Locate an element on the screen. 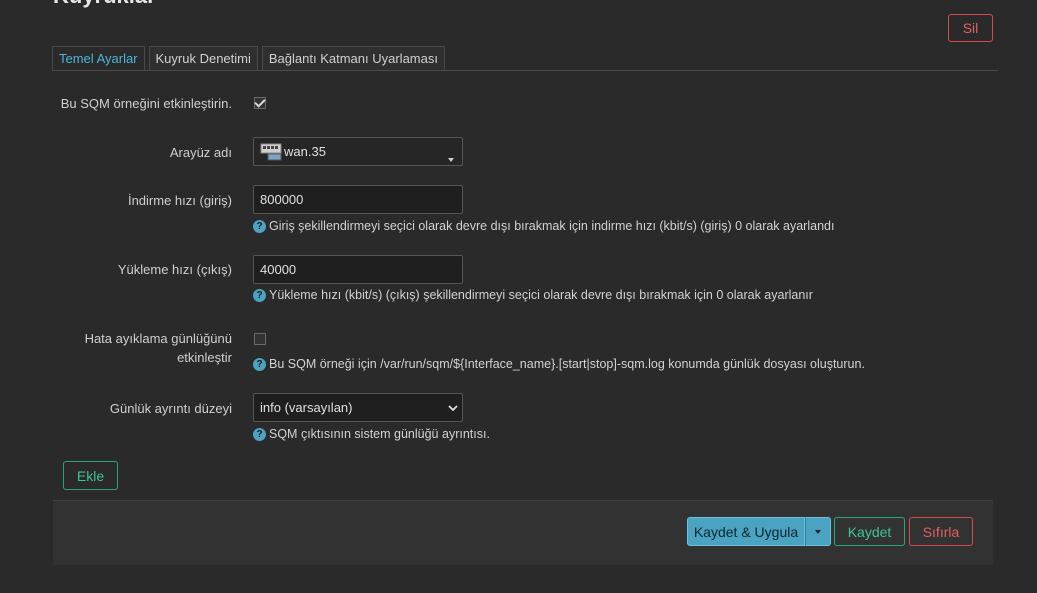 The width and height of the screenshot is (1037, 593). debug-label: Hata ayıklama günlüğünü etkinleştir is located at coordinates (158, 348).